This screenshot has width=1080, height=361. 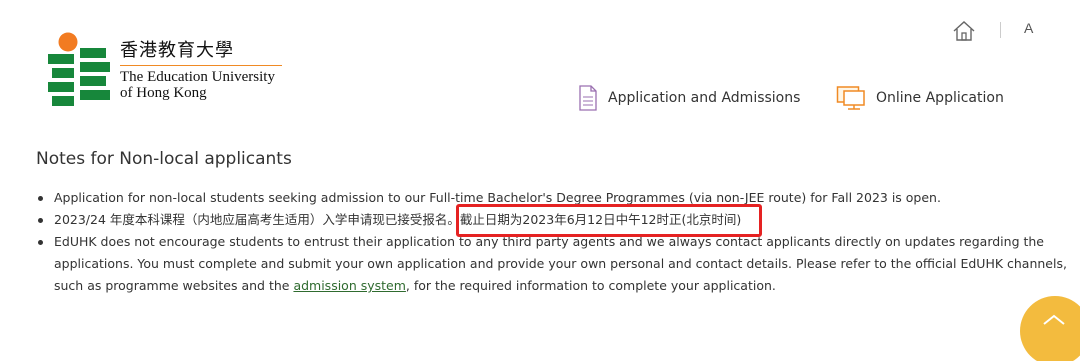 I want to click on page-title: Notes for Non-local applicants, so click(x=164, y=159).